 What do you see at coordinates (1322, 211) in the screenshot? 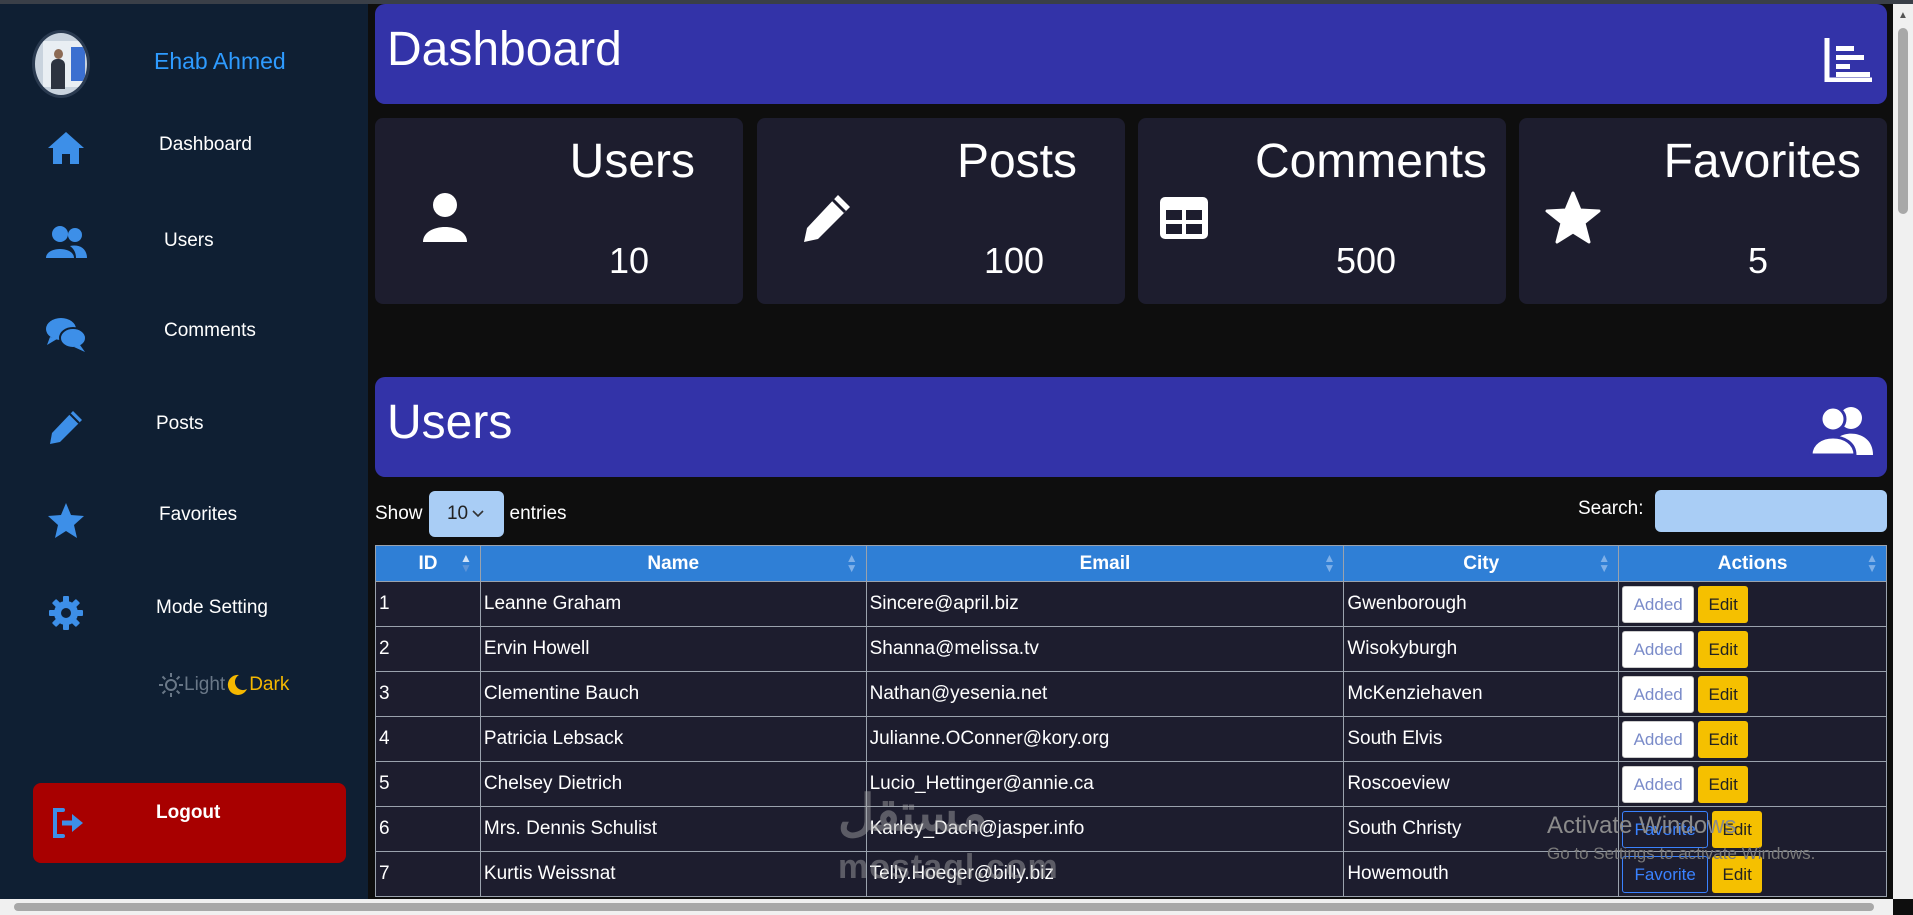
I see `stat-card-comments: Comments 500` at bounding box center [1322, 211].